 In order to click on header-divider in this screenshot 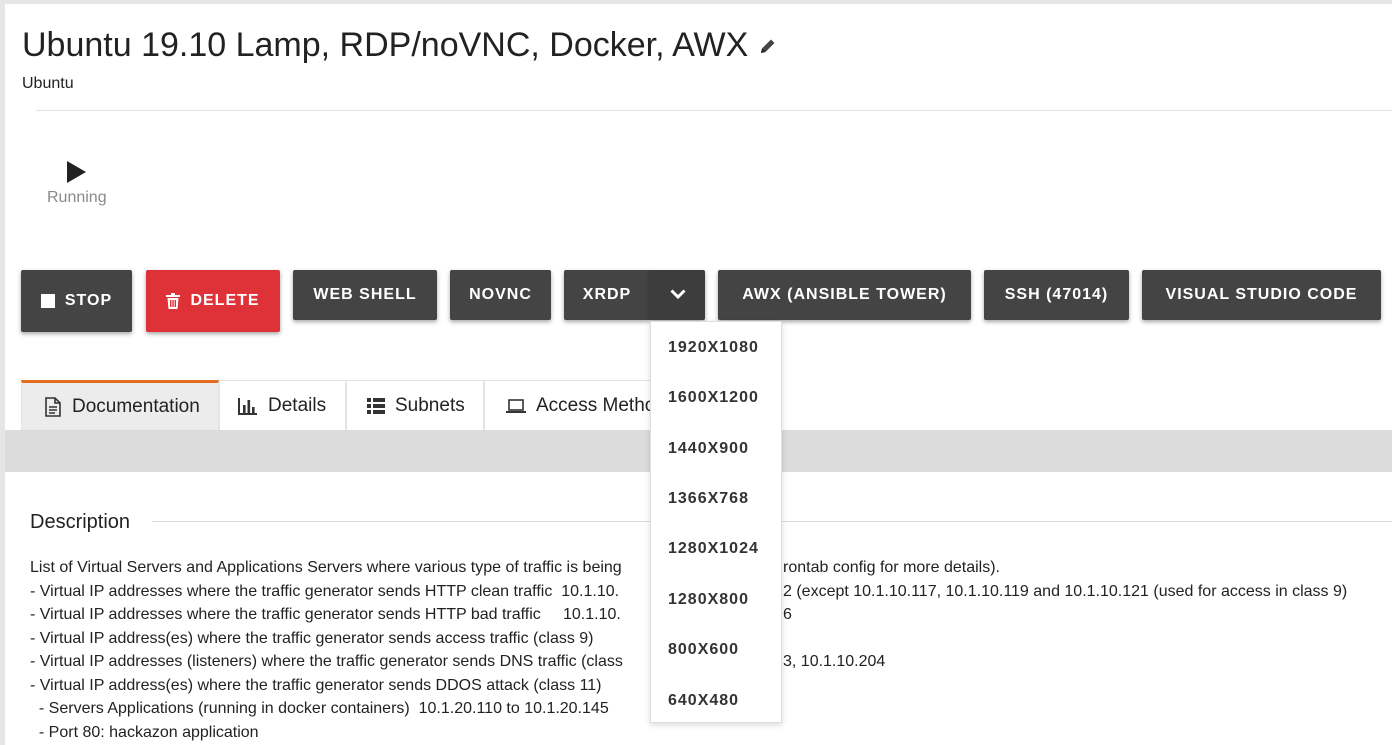, I will do `click(714, 110)`.